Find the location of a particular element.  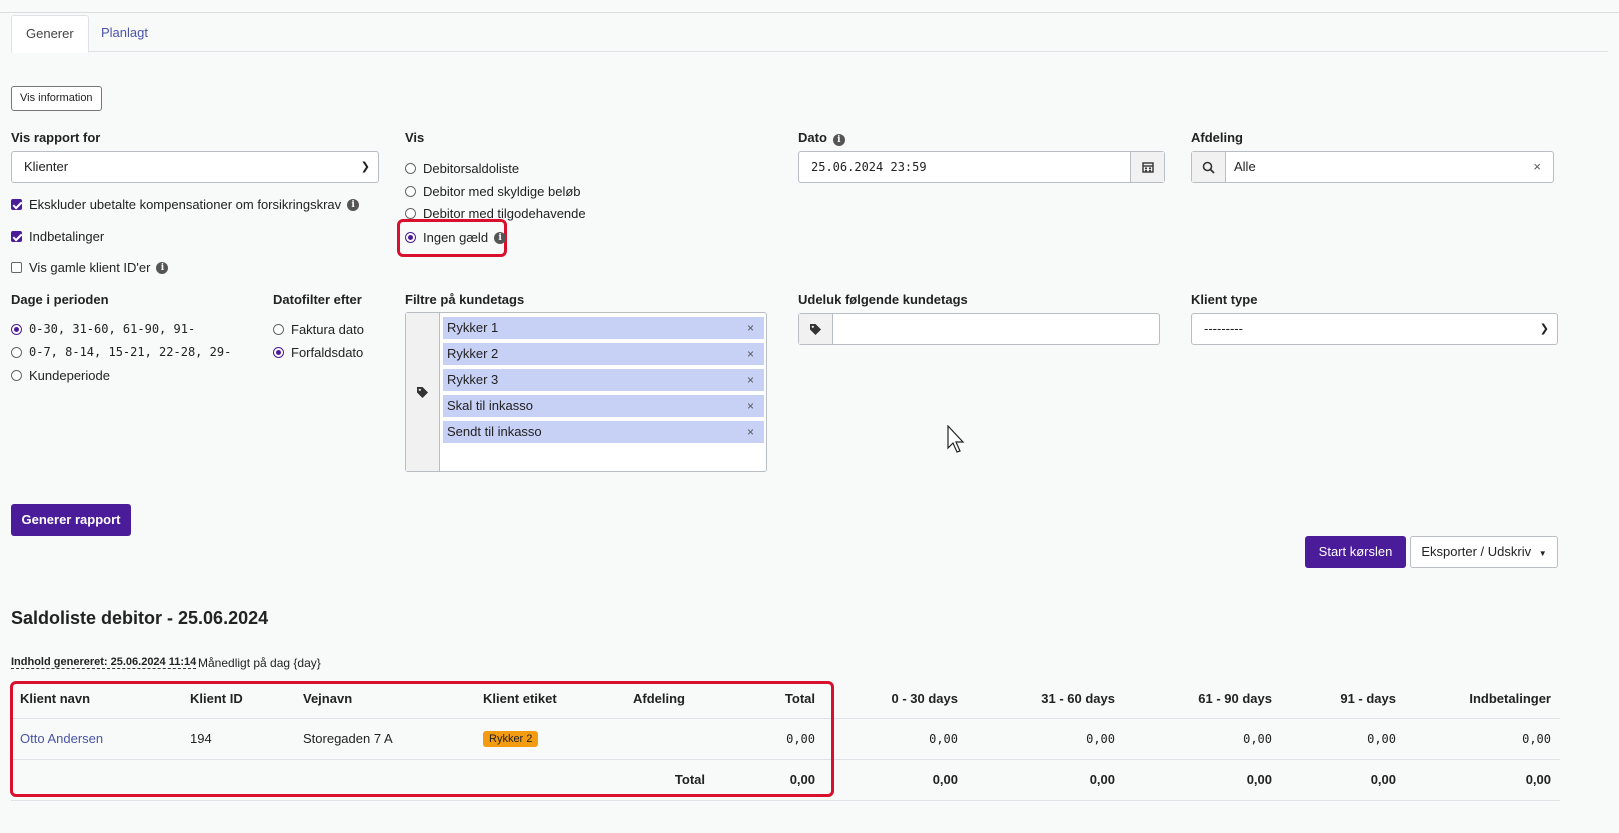

radio-label: Debitor med skyldige beløb is located at coordinates (502, 191).